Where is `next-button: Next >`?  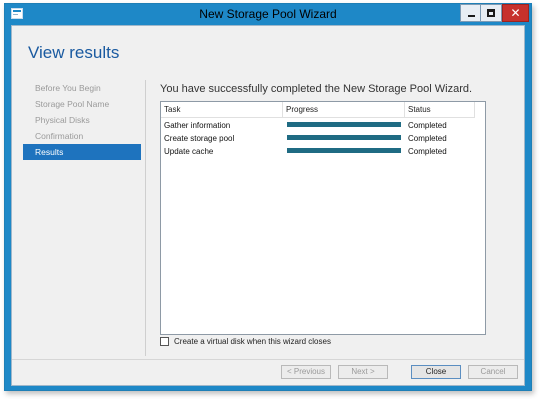 next-button: Next > is located at coordinates (363, 372).